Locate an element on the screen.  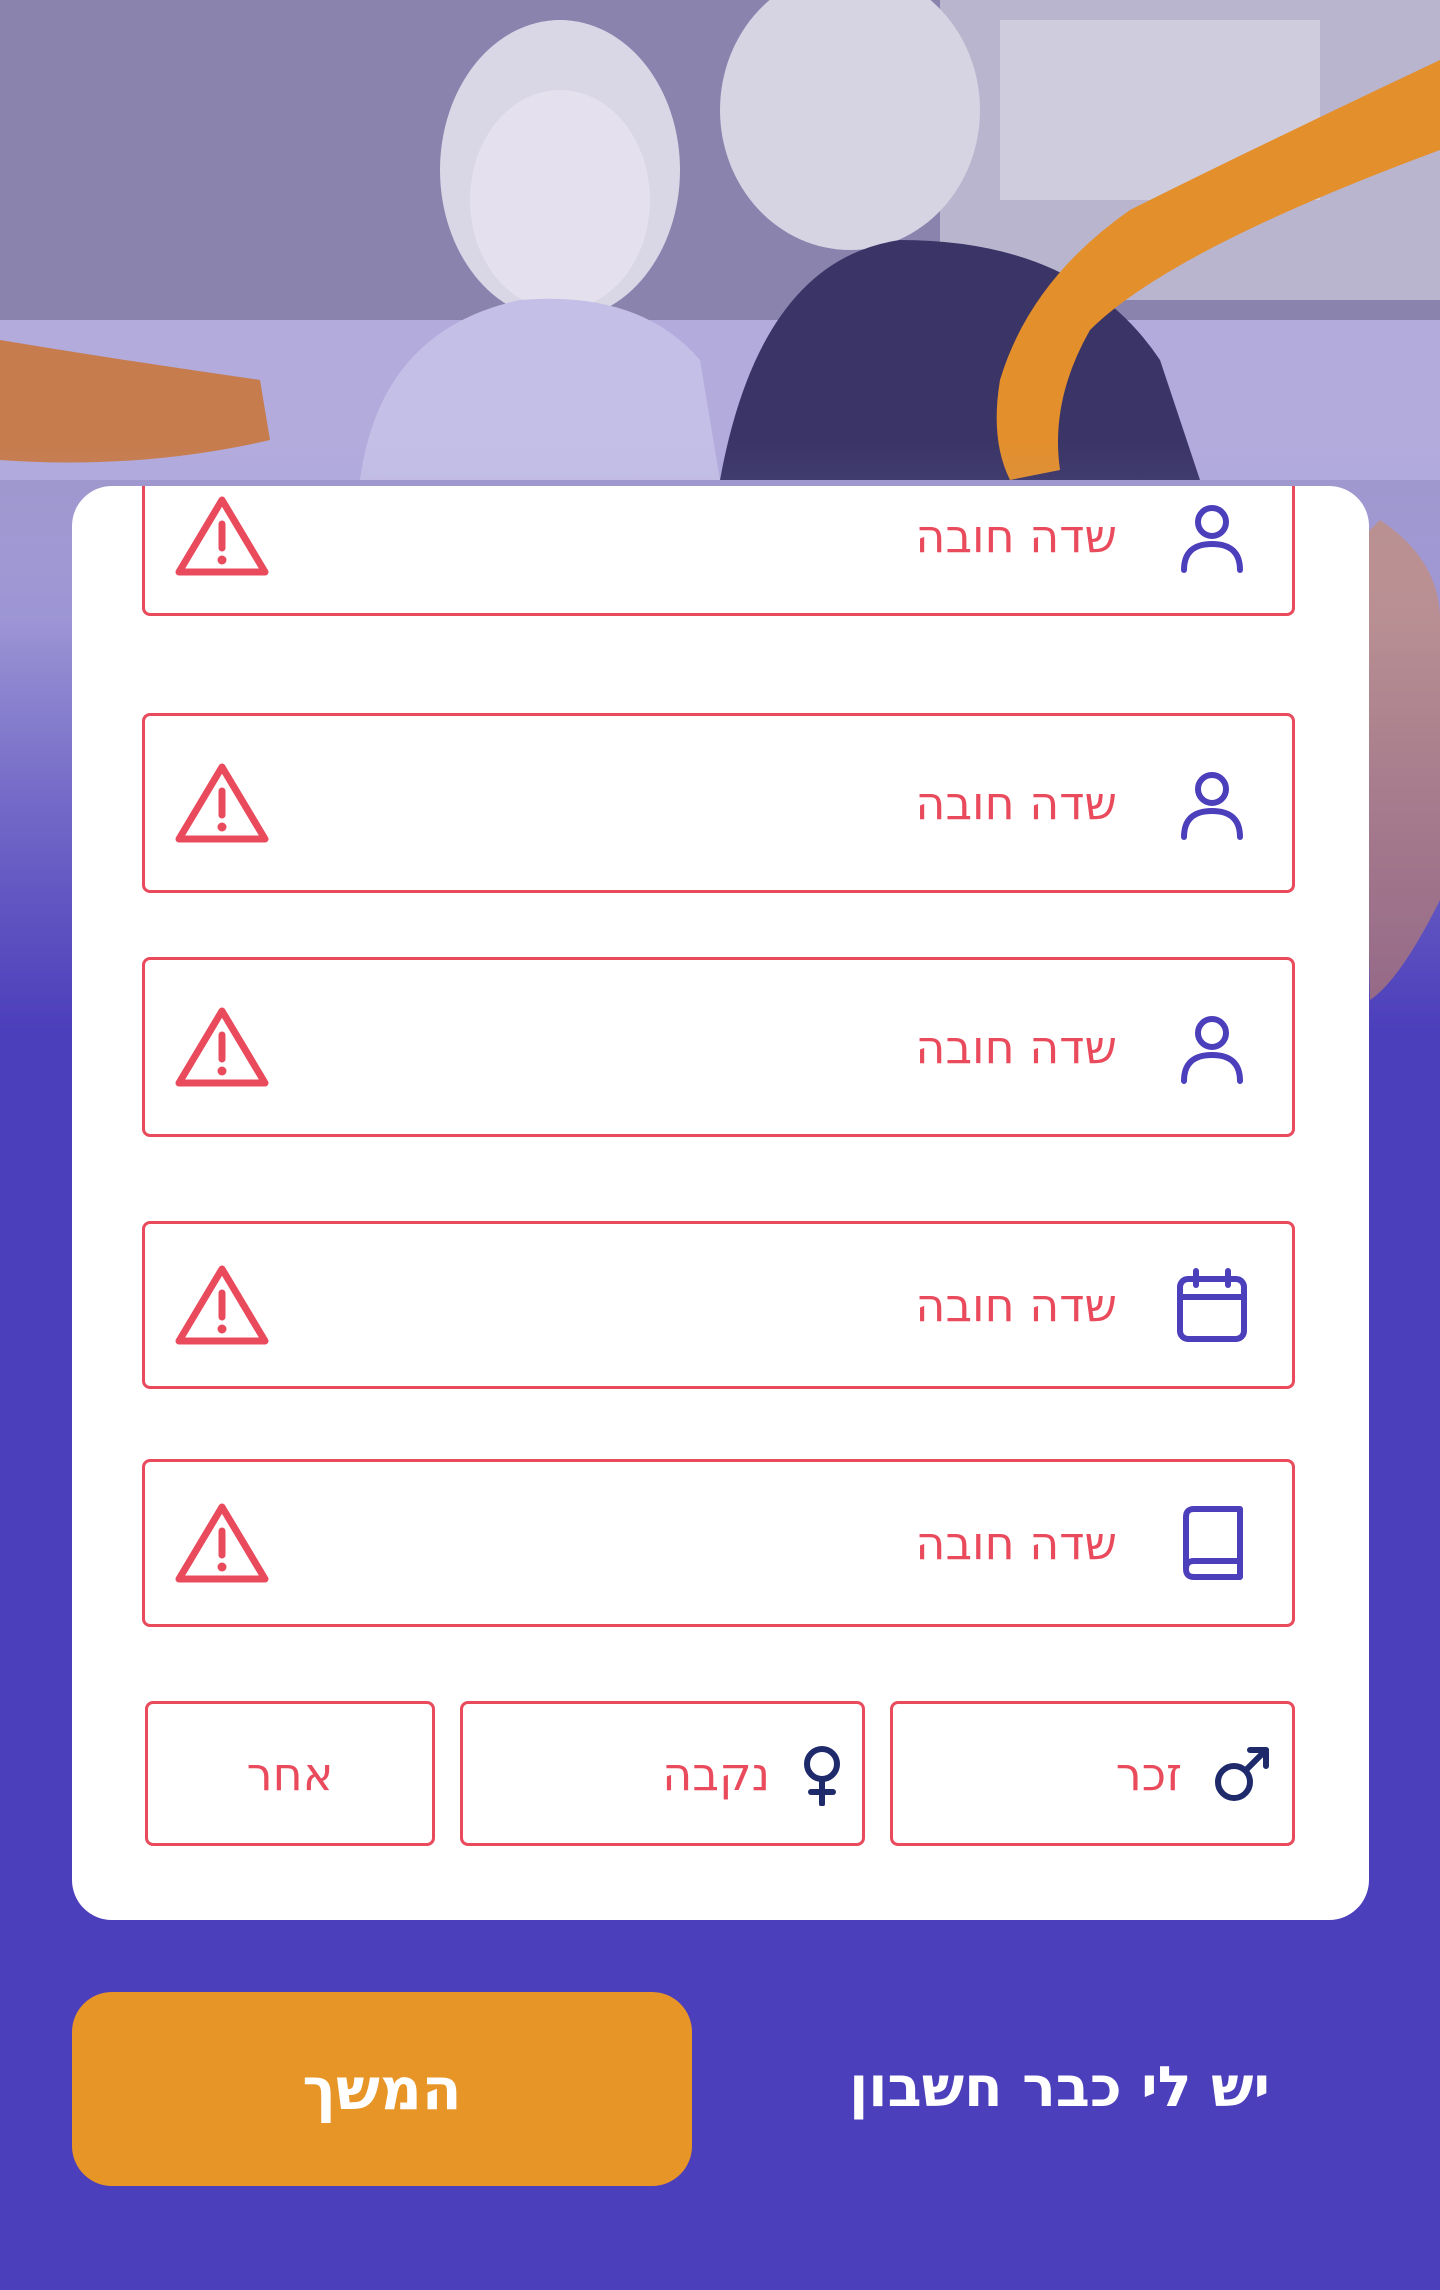
gender-option-male: זכר is located at coordinates (1092, 1773).